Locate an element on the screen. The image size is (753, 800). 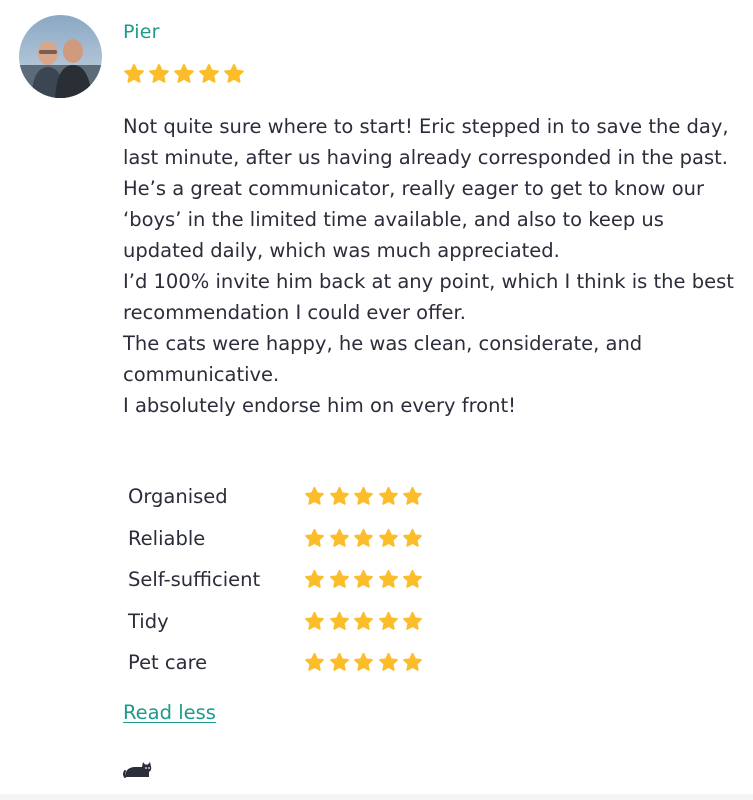
cat-icon is located at coordinates (138, 768).